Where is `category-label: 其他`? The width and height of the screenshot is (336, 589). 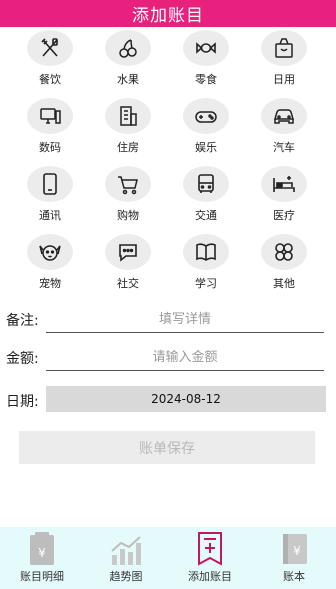 category-label: 其他 is located at coordinates (284, 283).